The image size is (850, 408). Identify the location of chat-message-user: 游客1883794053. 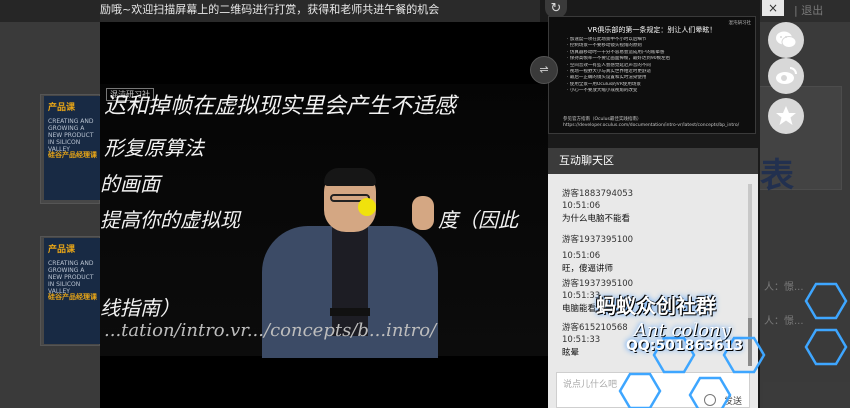
(598, 194).